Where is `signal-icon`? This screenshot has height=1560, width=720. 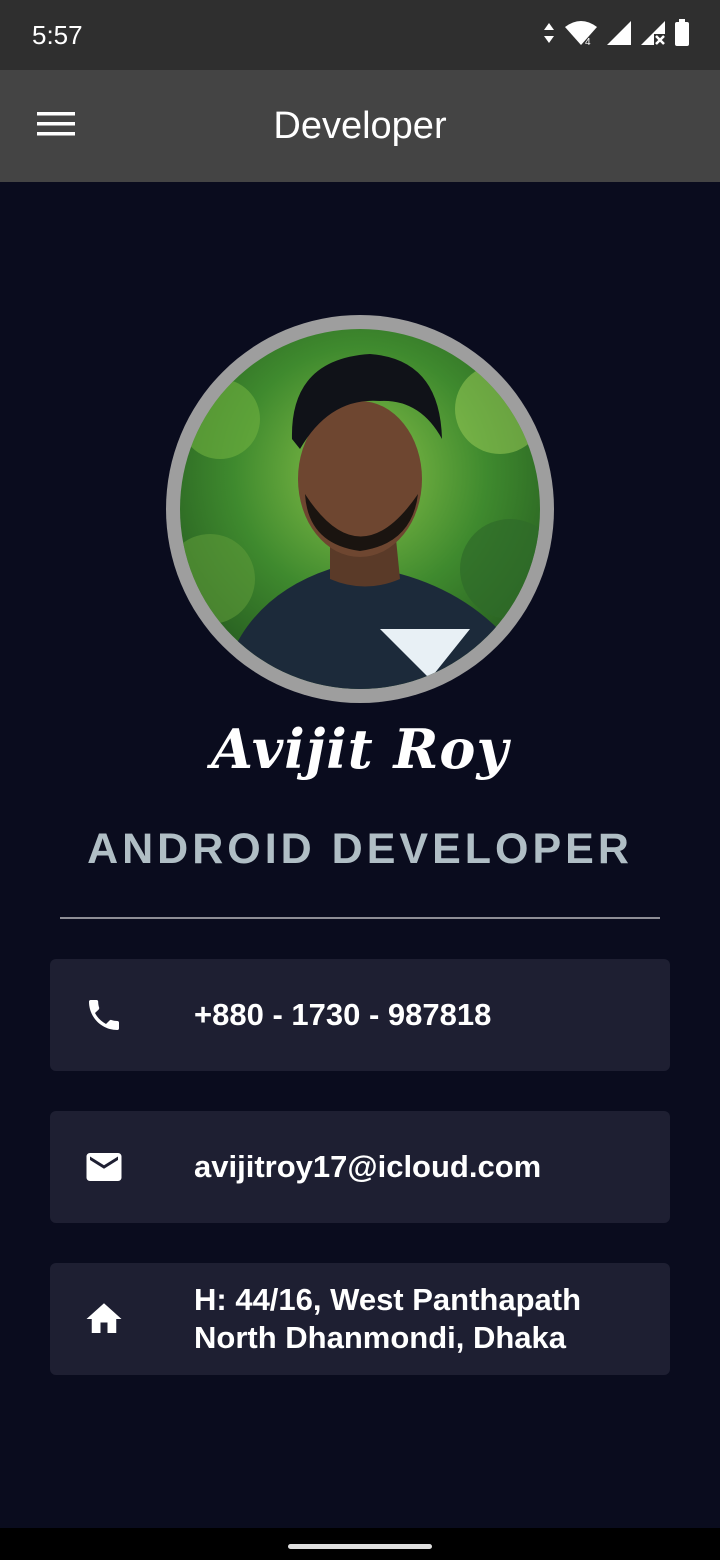
signal-icon is located at coordinates (619, 35).